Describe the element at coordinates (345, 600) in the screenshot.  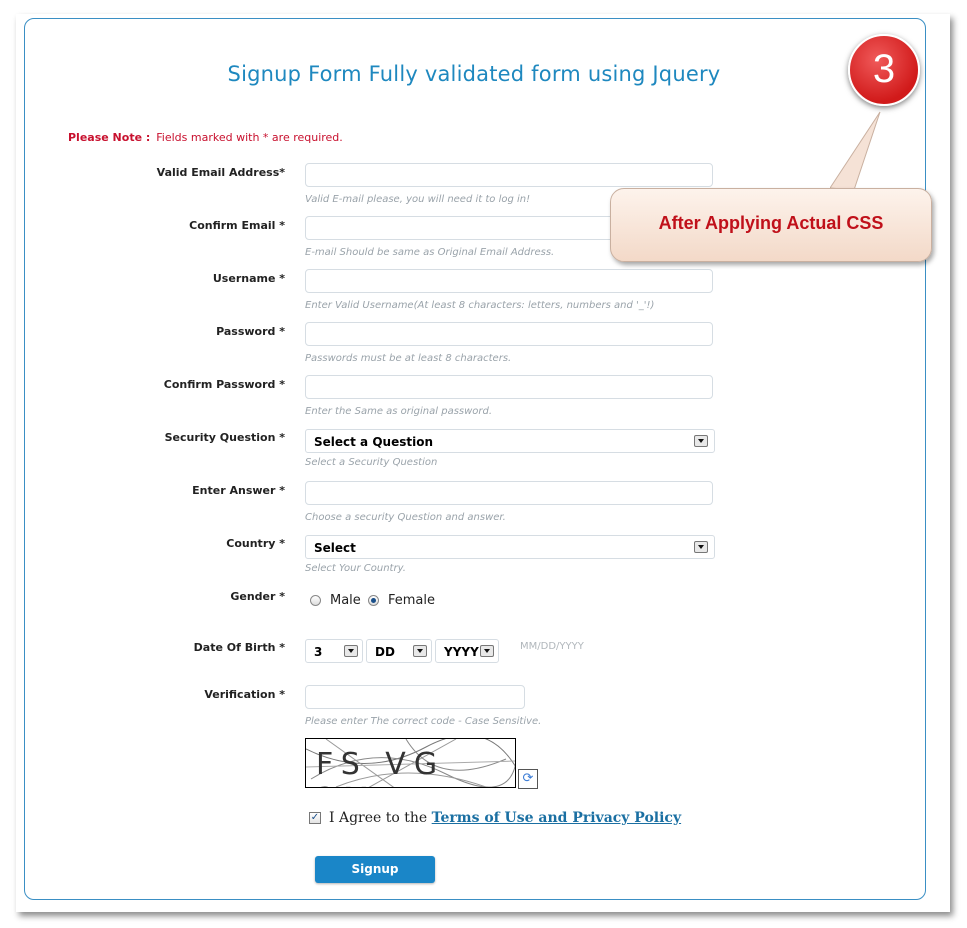
I see `gender-male-label: Male` at that location.